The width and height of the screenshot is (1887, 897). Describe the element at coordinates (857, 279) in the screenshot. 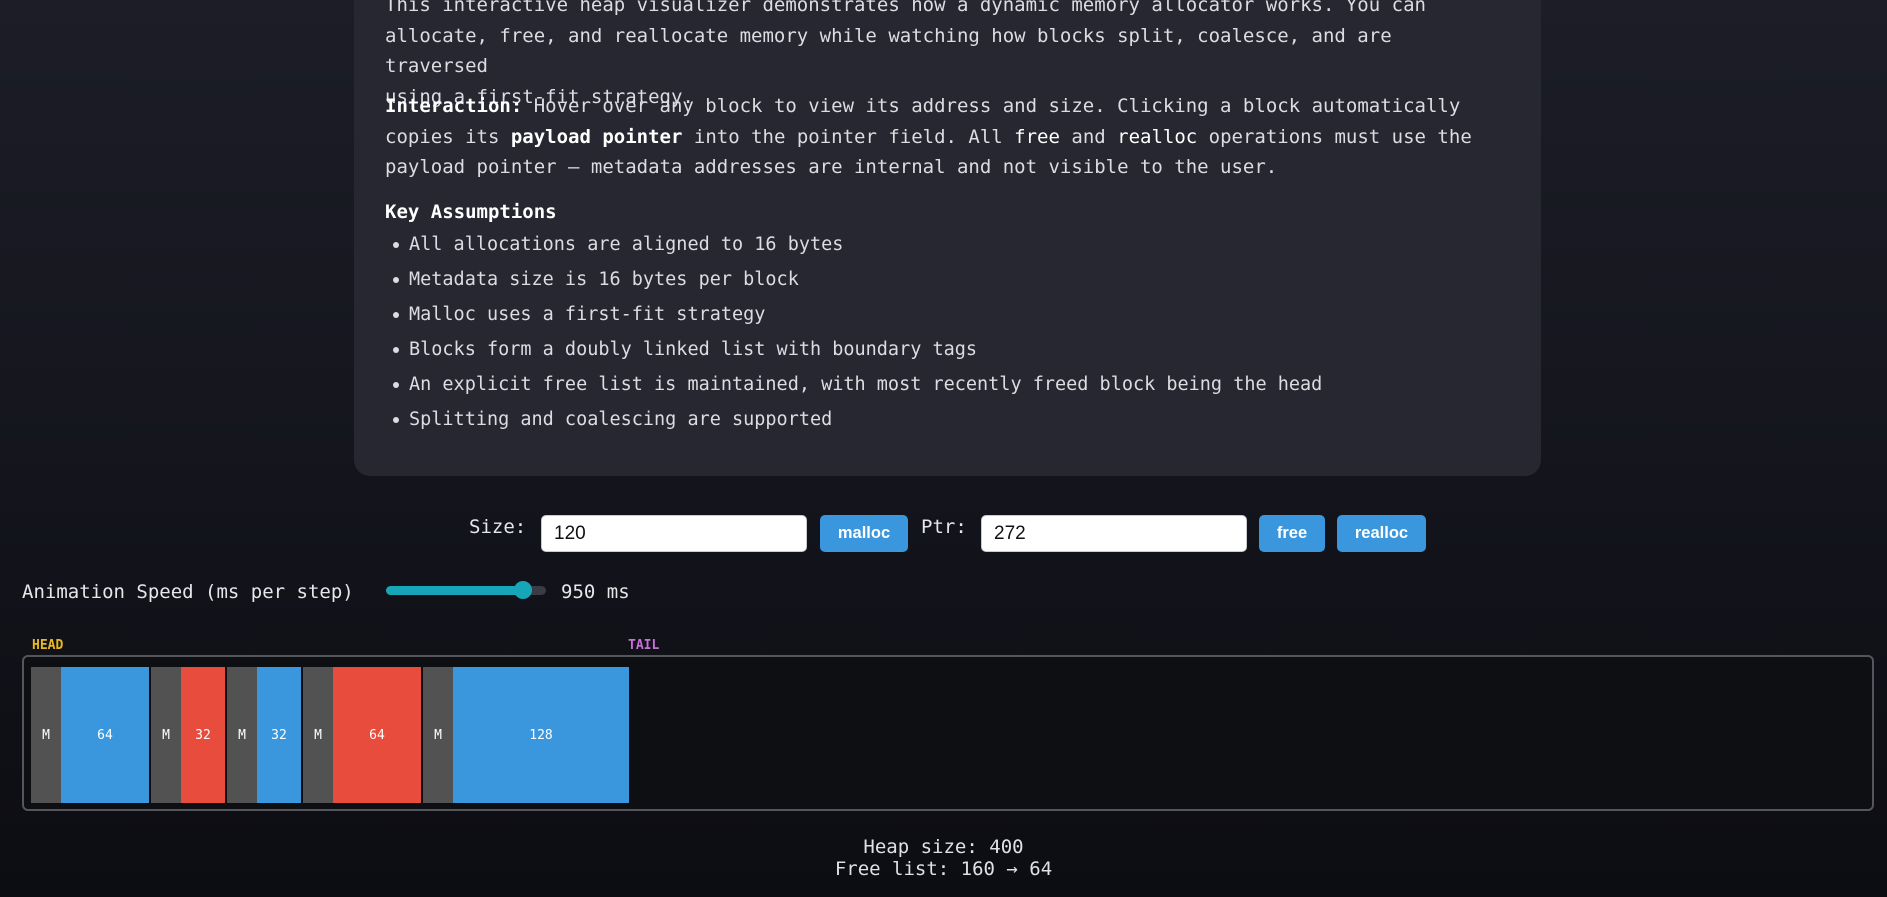

I see `assumption-item: Metadata size is 16 bytes per block` at that location.